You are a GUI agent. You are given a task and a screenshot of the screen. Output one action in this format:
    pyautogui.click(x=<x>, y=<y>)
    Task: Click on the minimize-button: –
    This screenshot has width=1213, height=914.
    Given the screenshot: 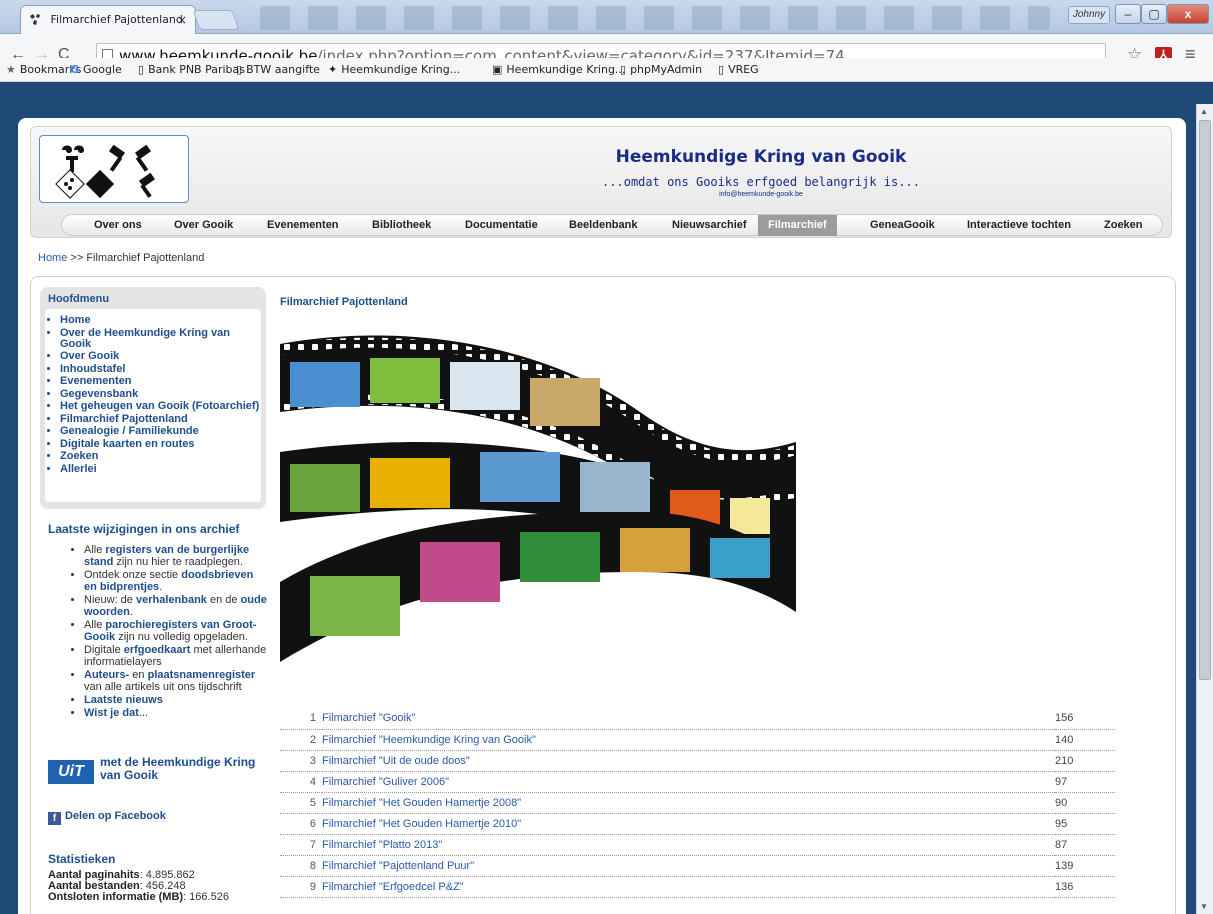 What is the action you would take?
    pyautogui.click(x=1128, y=14)
    